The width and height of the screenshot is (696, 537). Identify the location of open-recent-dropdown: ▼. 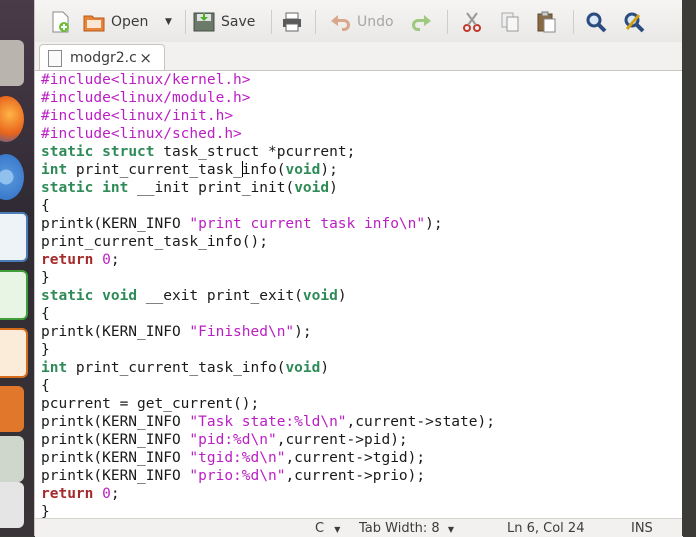
(168, 22).